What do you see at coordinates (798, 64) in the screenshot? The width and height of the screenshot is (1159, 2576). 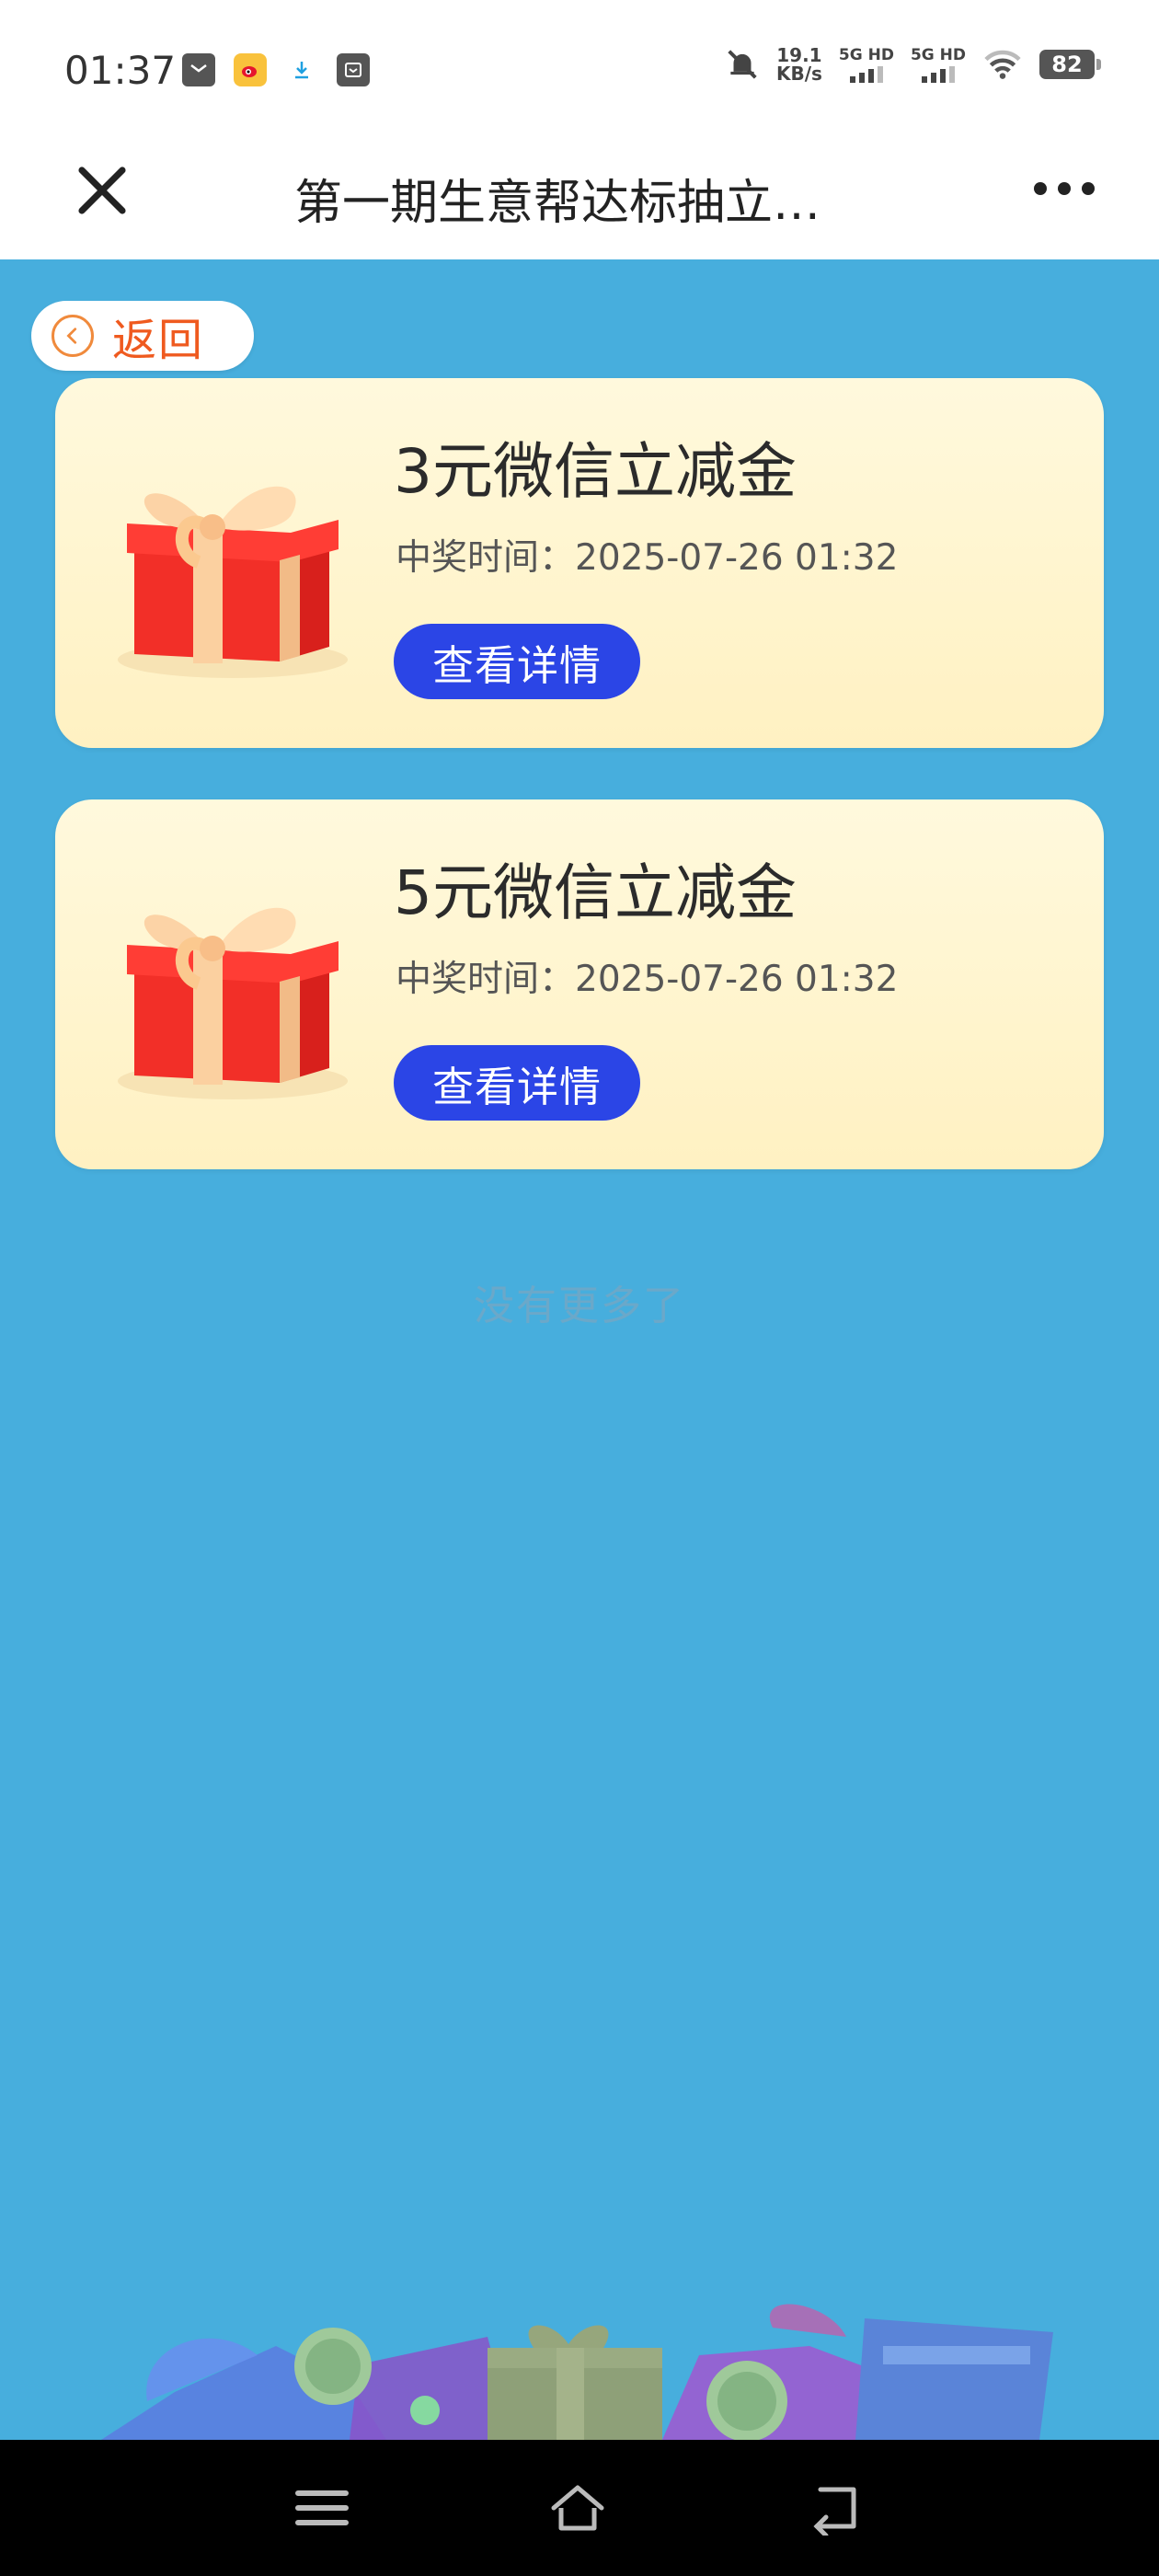 I see `net-speed: 19.1 KB/s` at bounding box center [798, 64].